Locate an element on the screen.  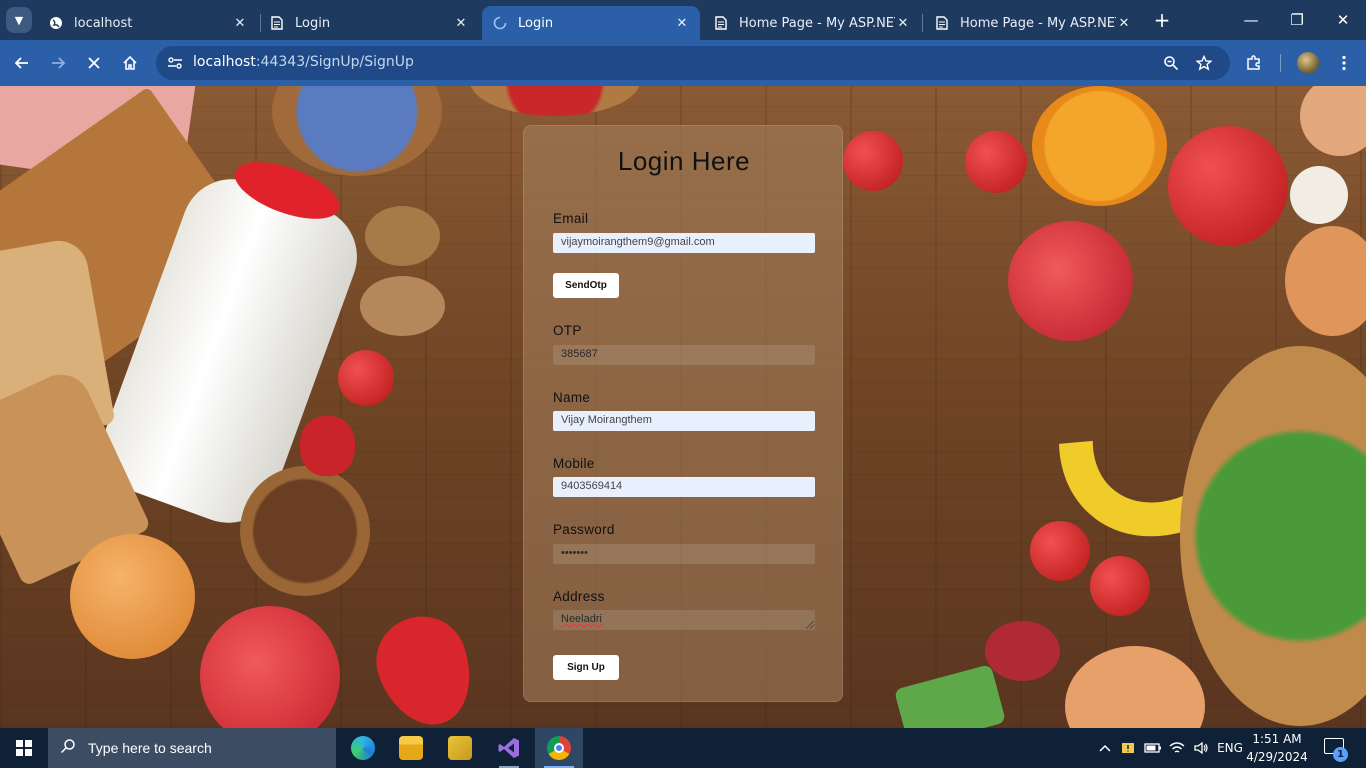
tomato-vine is located at coordinates (1228, 186).